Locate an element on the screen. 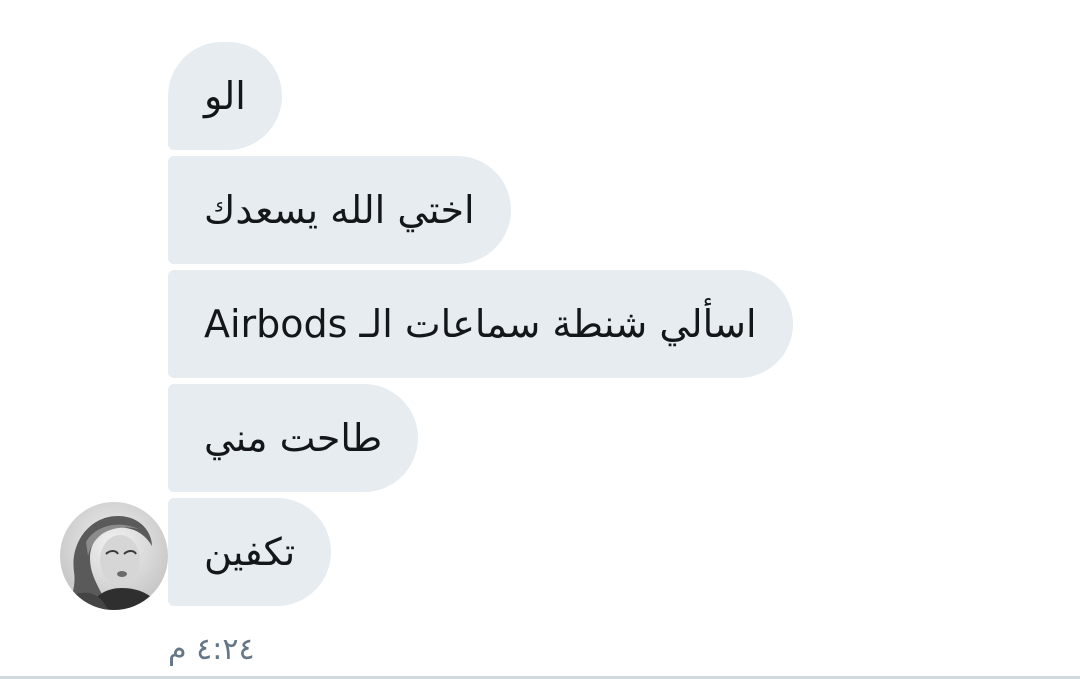 The image size is (1080, 679). message-text: تكفين is located at coordinates (250, 552).